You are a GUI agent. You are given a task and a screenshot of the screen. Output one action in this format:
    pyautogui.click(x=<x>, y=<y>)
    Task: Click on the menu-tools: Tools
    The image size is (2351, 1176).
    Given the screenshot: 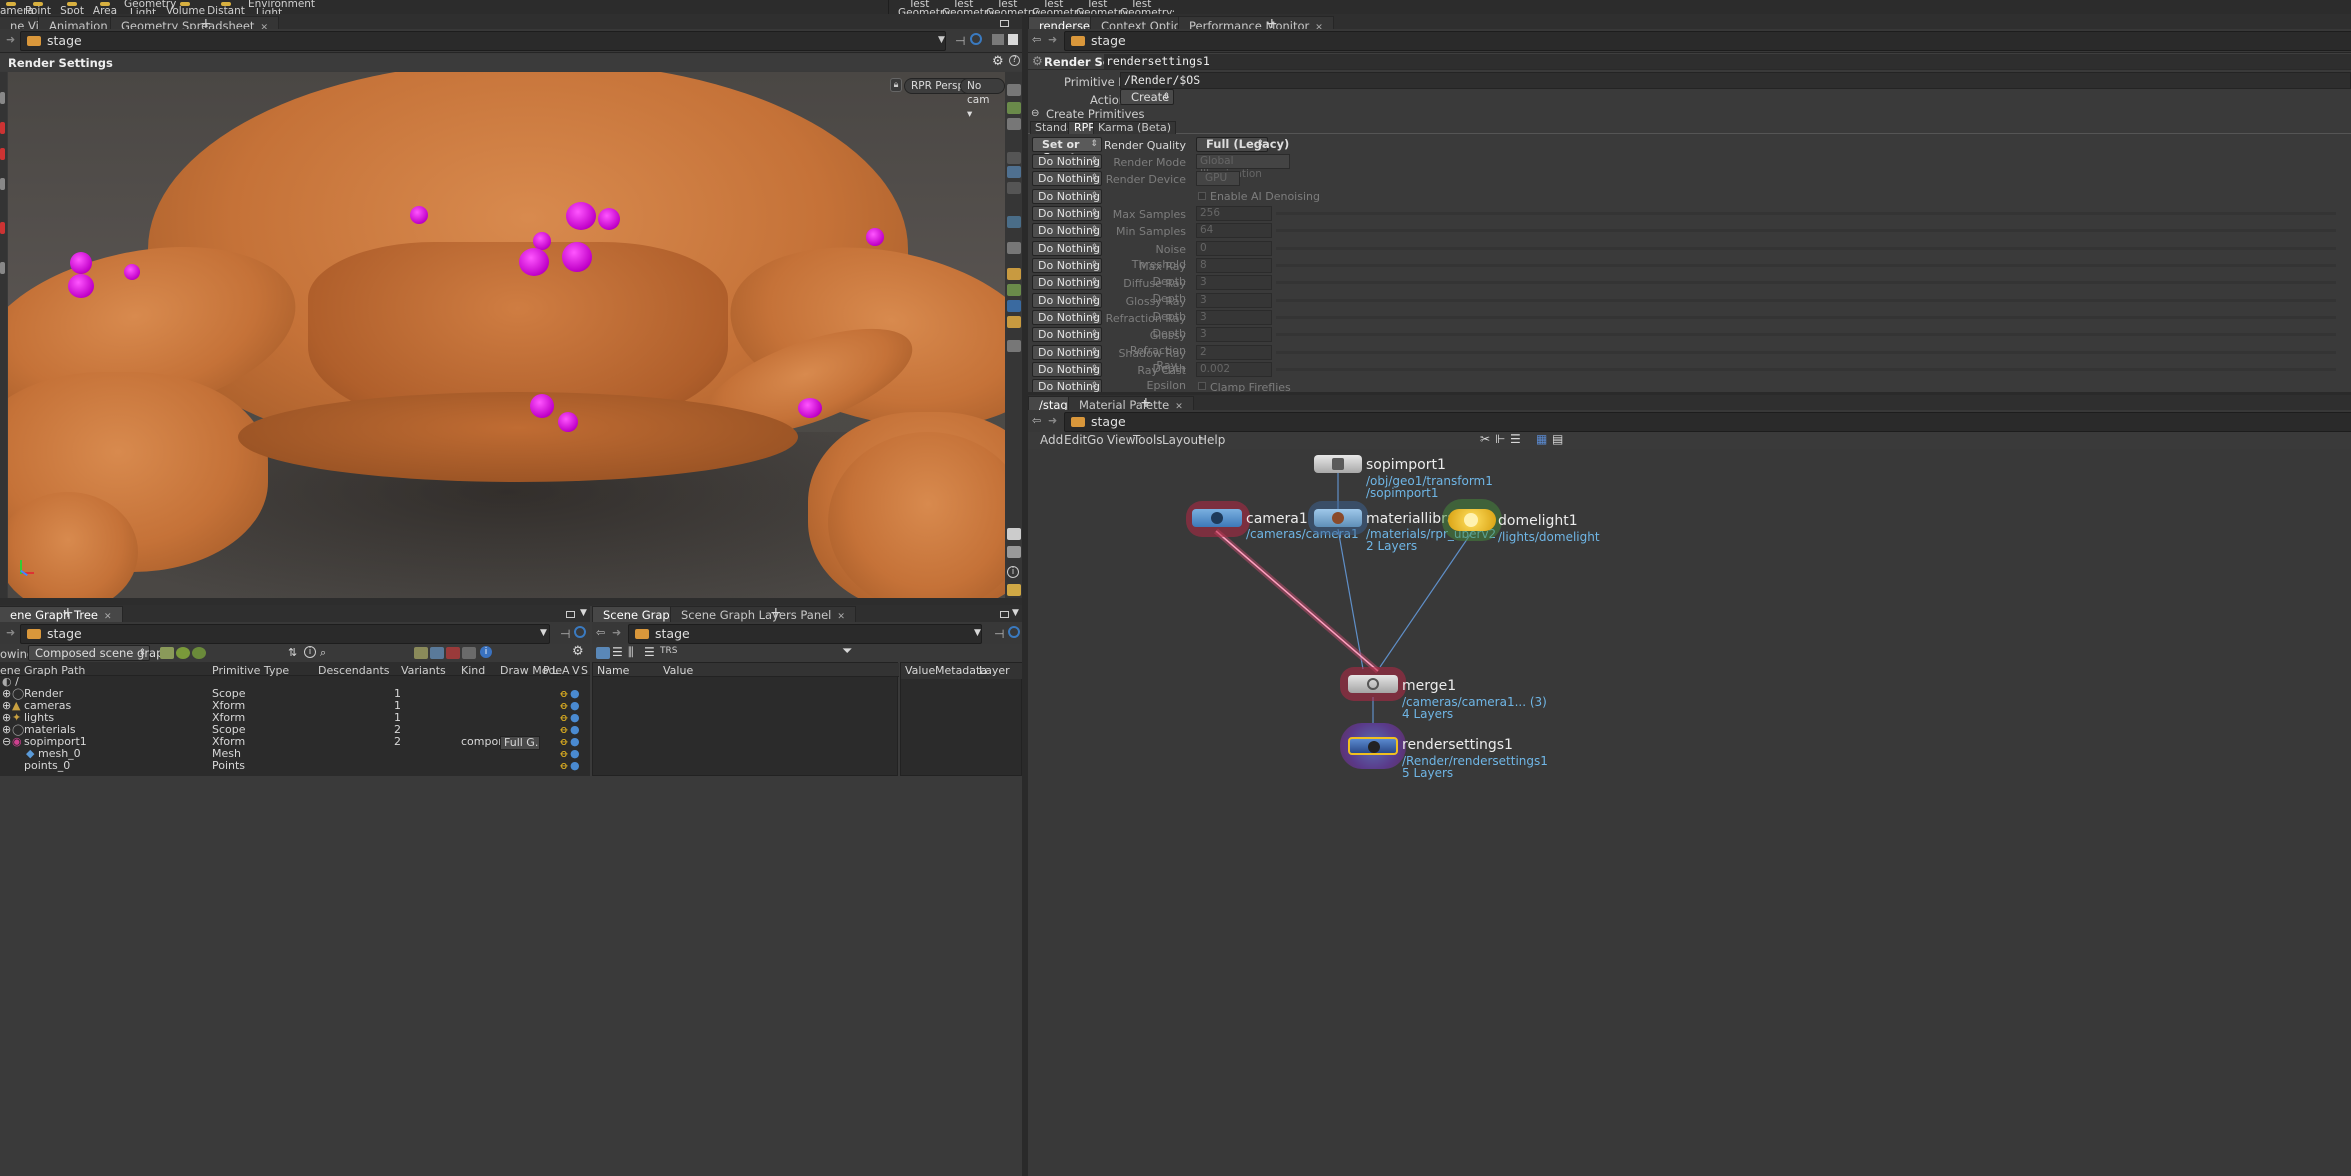 What is the action you would take?
    pyautogui.click(x=1148, y=440)
    